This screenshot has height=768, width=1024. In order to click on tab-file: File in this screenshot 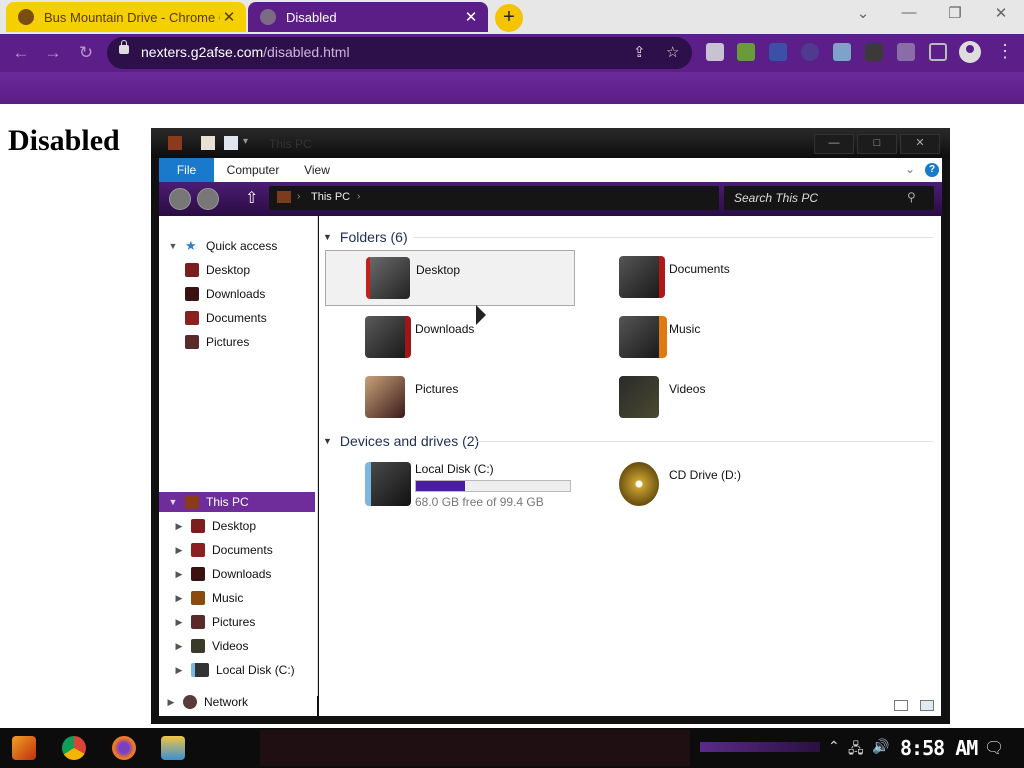, I will do `click(186, 170)`.